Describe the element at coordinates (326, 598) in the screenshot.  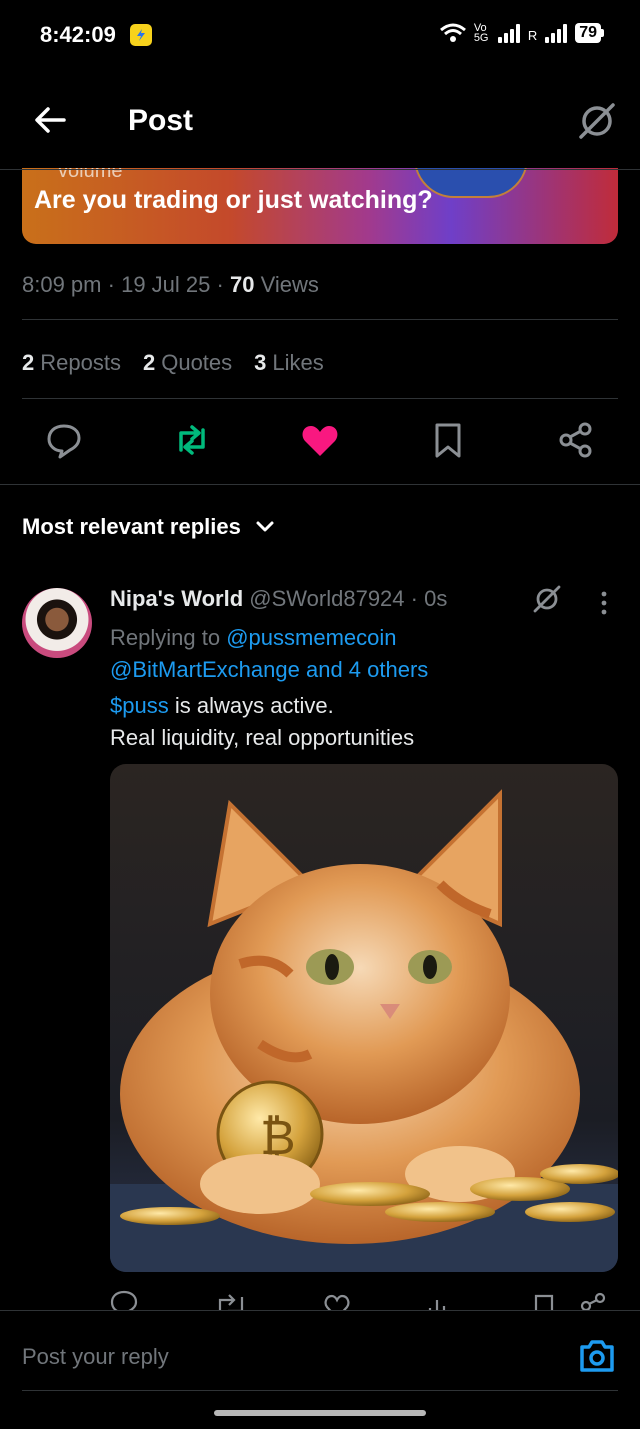
I see `reply-author-handle: @SWorld87924` at that location.